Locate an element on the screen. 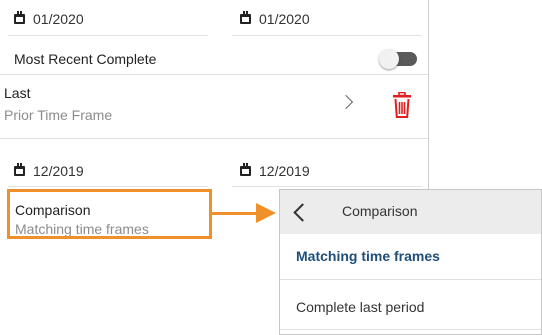 The height and width of the screenshot is (335, 542). prior-end-date-field: 12/2019 is located at coordinates (275, 171).